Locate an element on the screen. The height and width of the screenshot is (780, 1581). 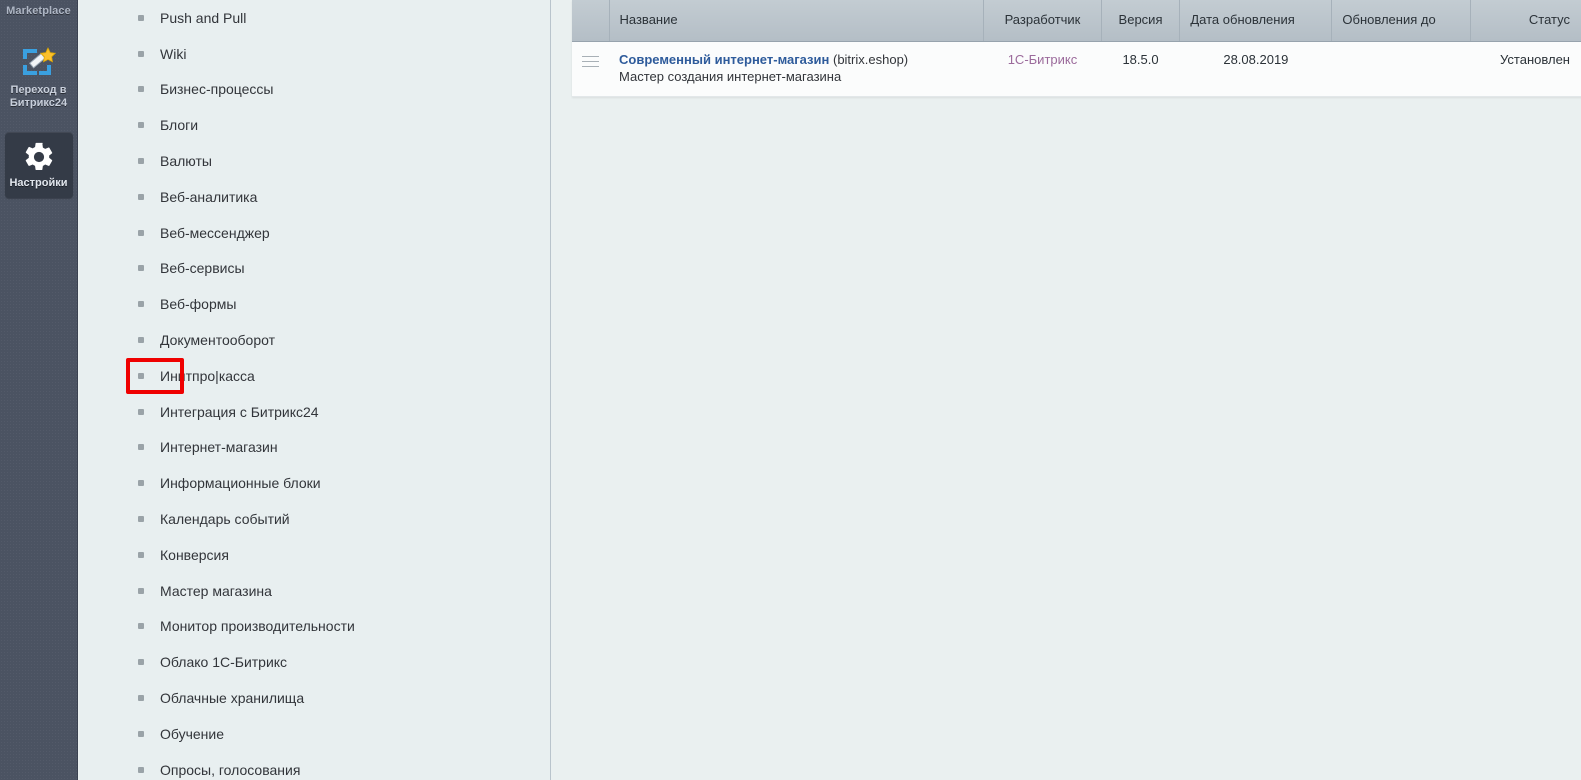
menu-item-label: Интеграция с Битрикс24 is located at coordinates (239, 411).